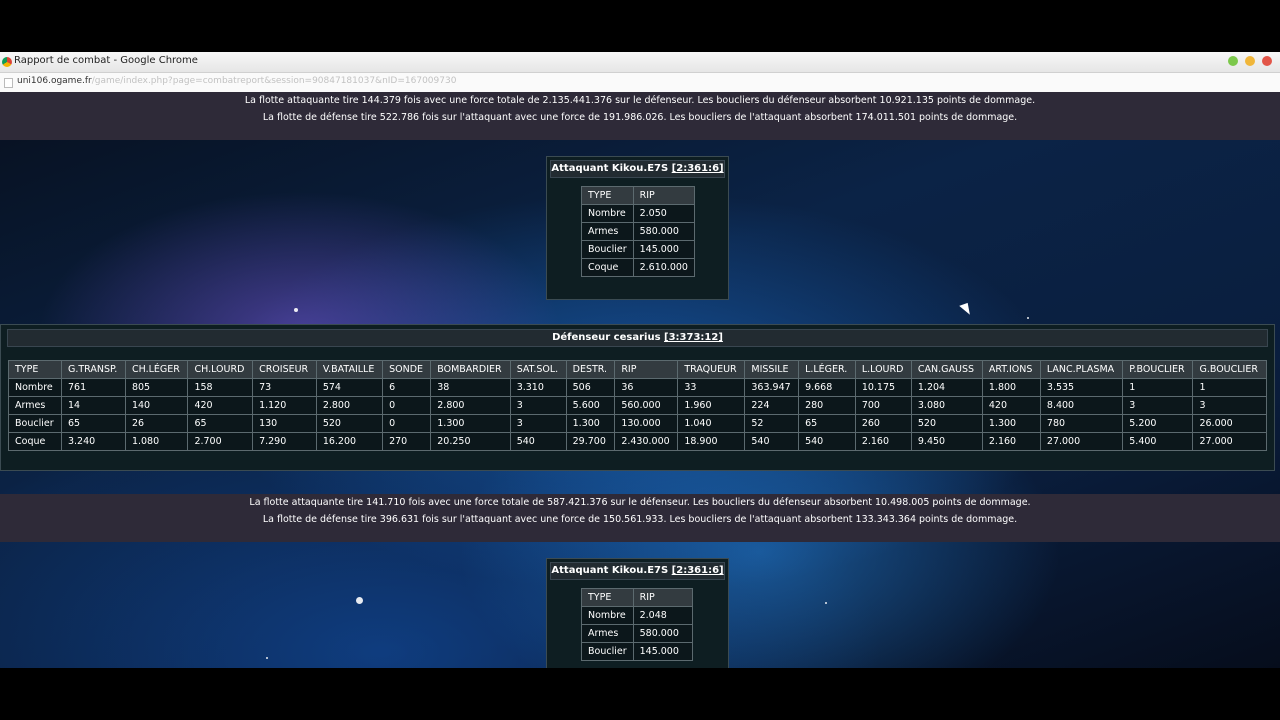 This screenshot has width=1280, height=720. Describe the element at coordinates (663, 231) in the screenshot. I see `row-value: 580.000` at that location.